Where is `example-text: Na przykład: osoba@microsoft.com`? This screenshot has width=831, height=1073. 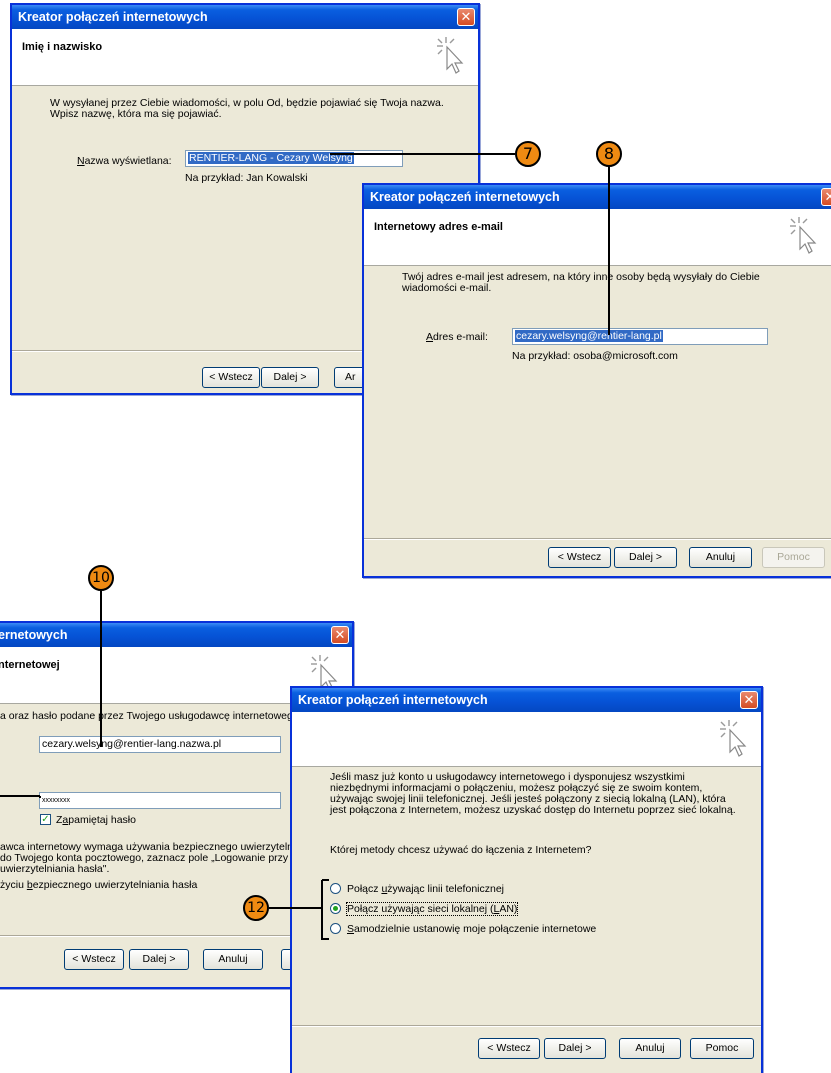
example-text: Na przykład: osoba@microsoft.com is located at coordinates (595, 356).